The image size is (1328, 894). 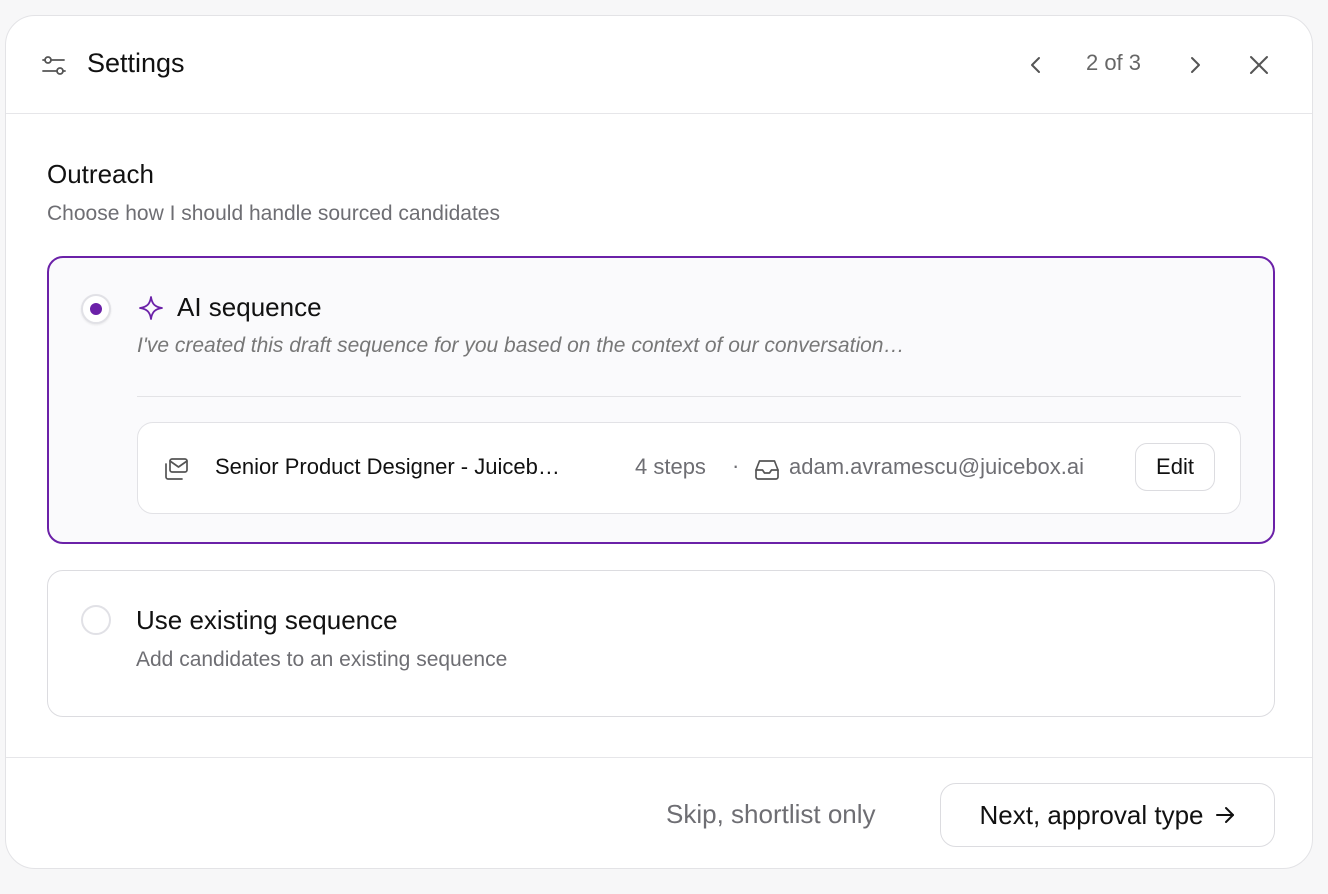 I want to click on edit-button: Edit, so click(x=1175, y=467).